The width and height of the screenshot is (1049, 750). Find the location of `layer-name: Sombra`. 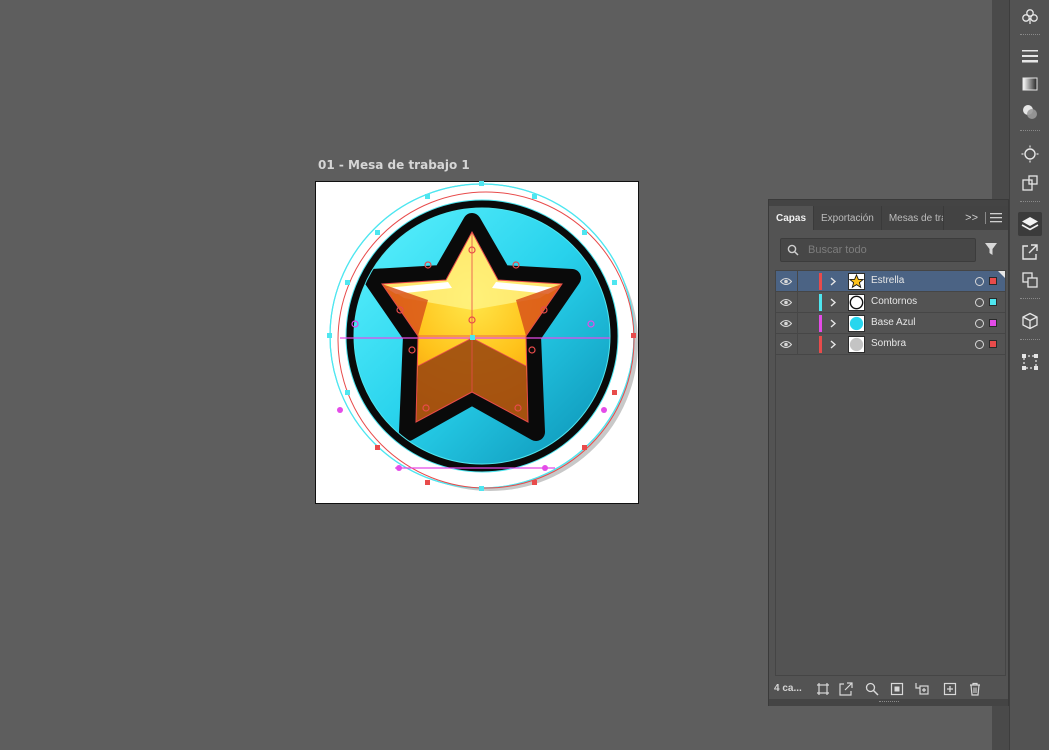

layer-name: Sombra is located at coordinates (888, 343).